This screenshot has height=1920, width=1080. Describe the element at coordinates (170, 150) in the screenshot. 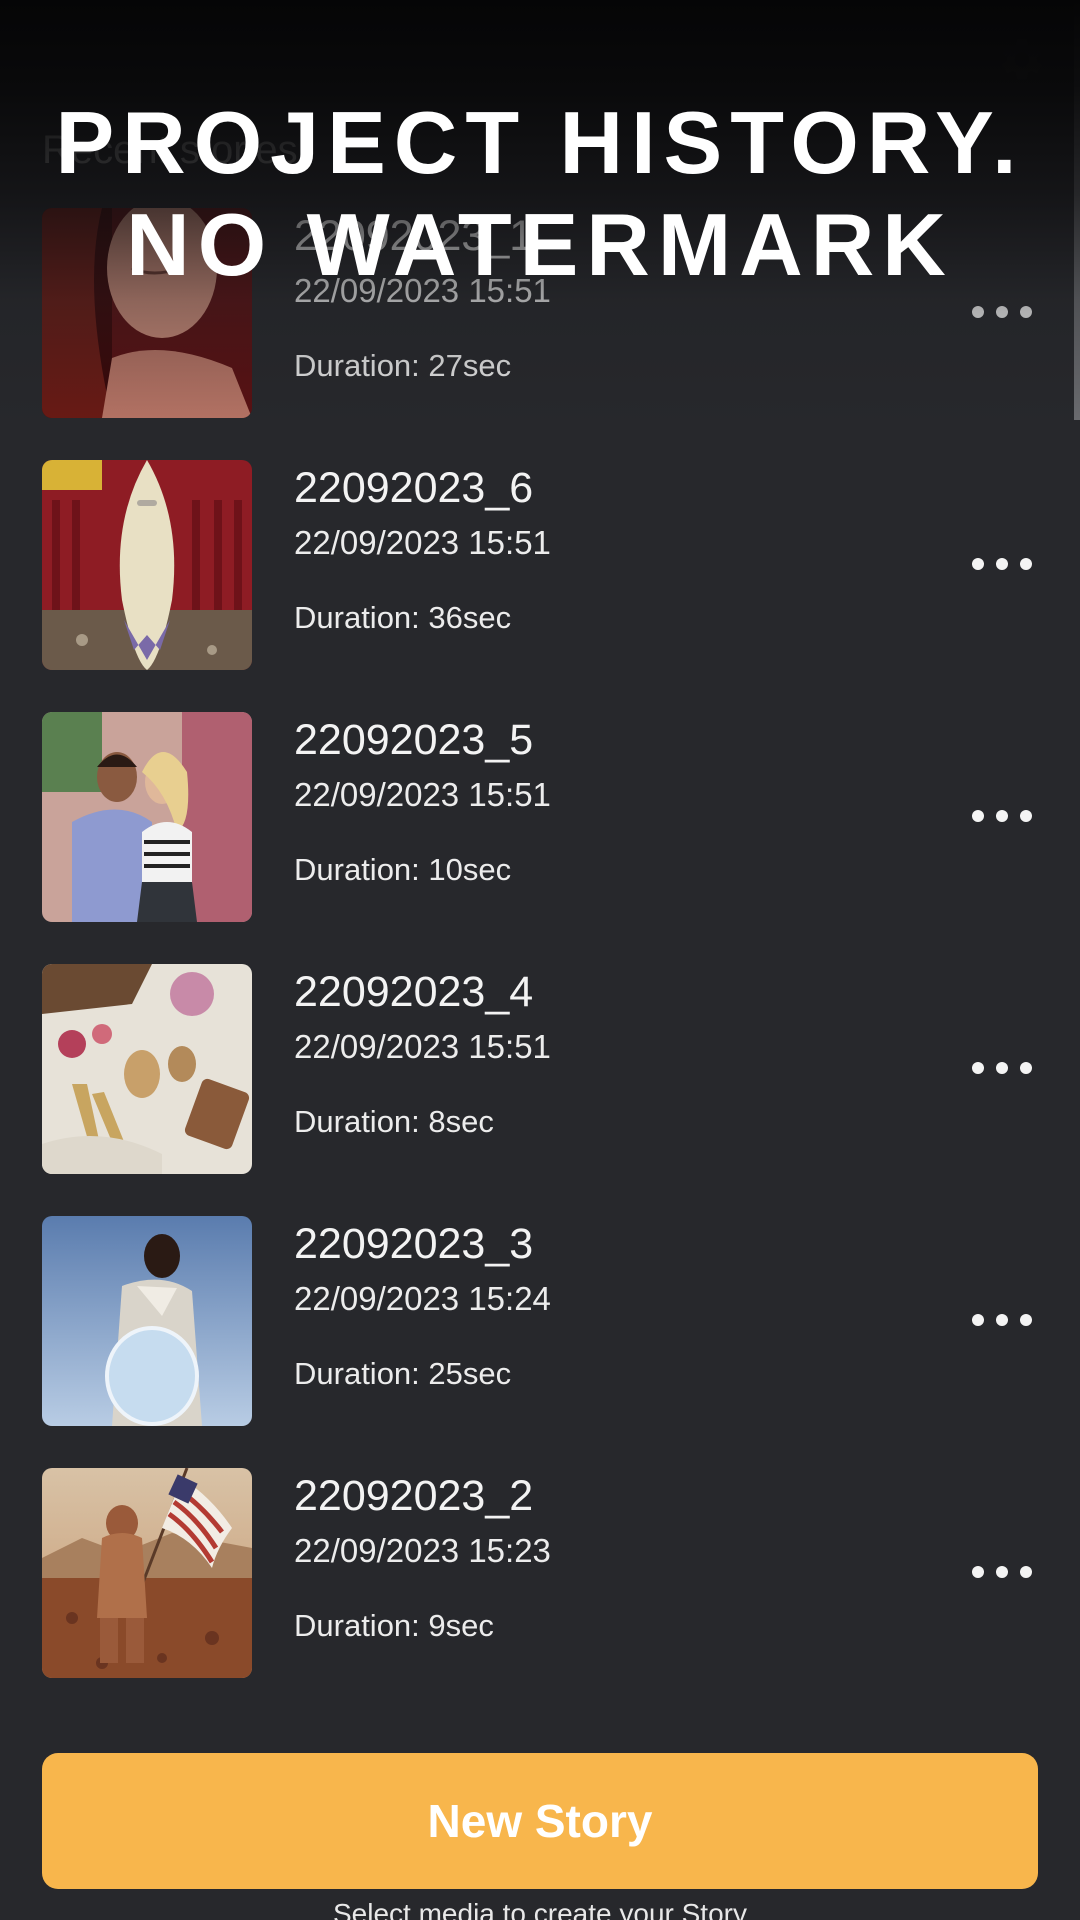

I see `section-title: Recent stories` at that location.